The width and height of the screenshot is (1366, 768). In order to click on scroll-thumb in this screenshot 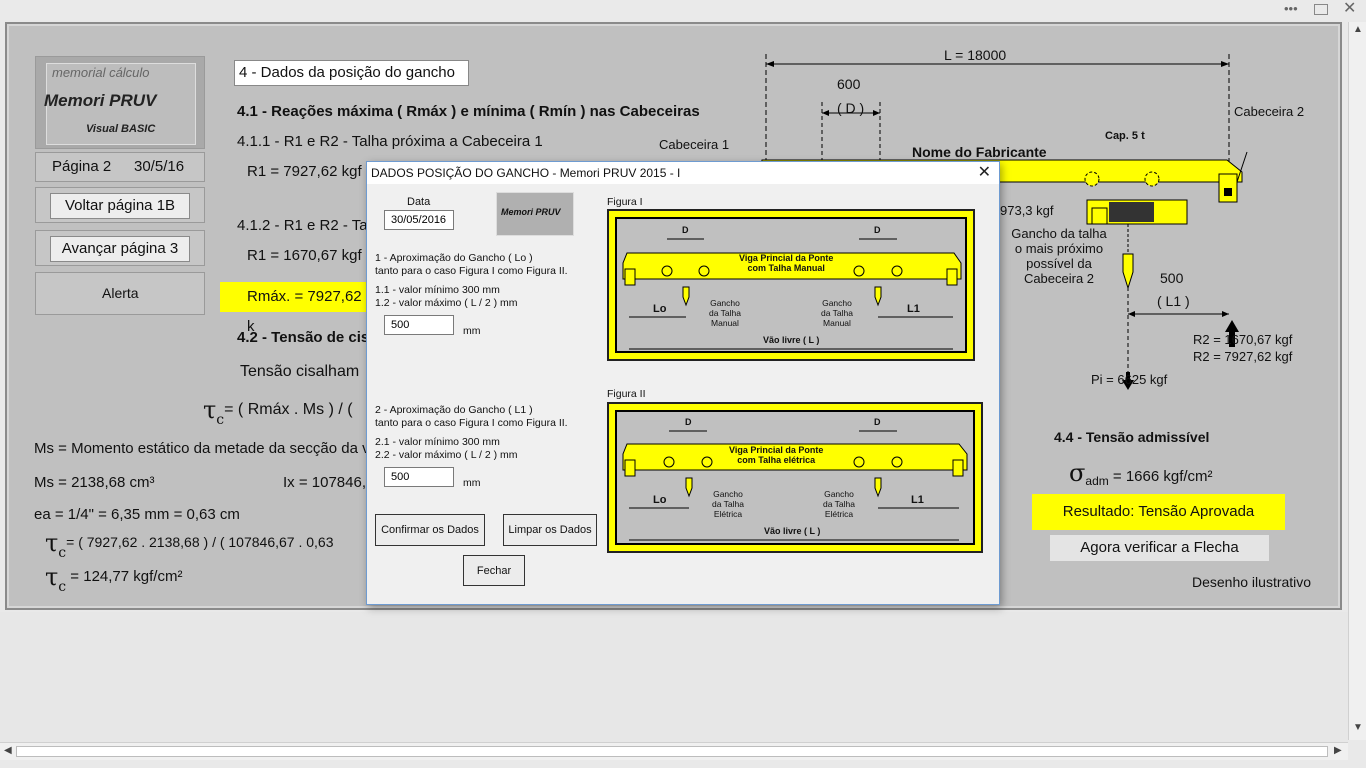, I will do `click(672, 751)`.